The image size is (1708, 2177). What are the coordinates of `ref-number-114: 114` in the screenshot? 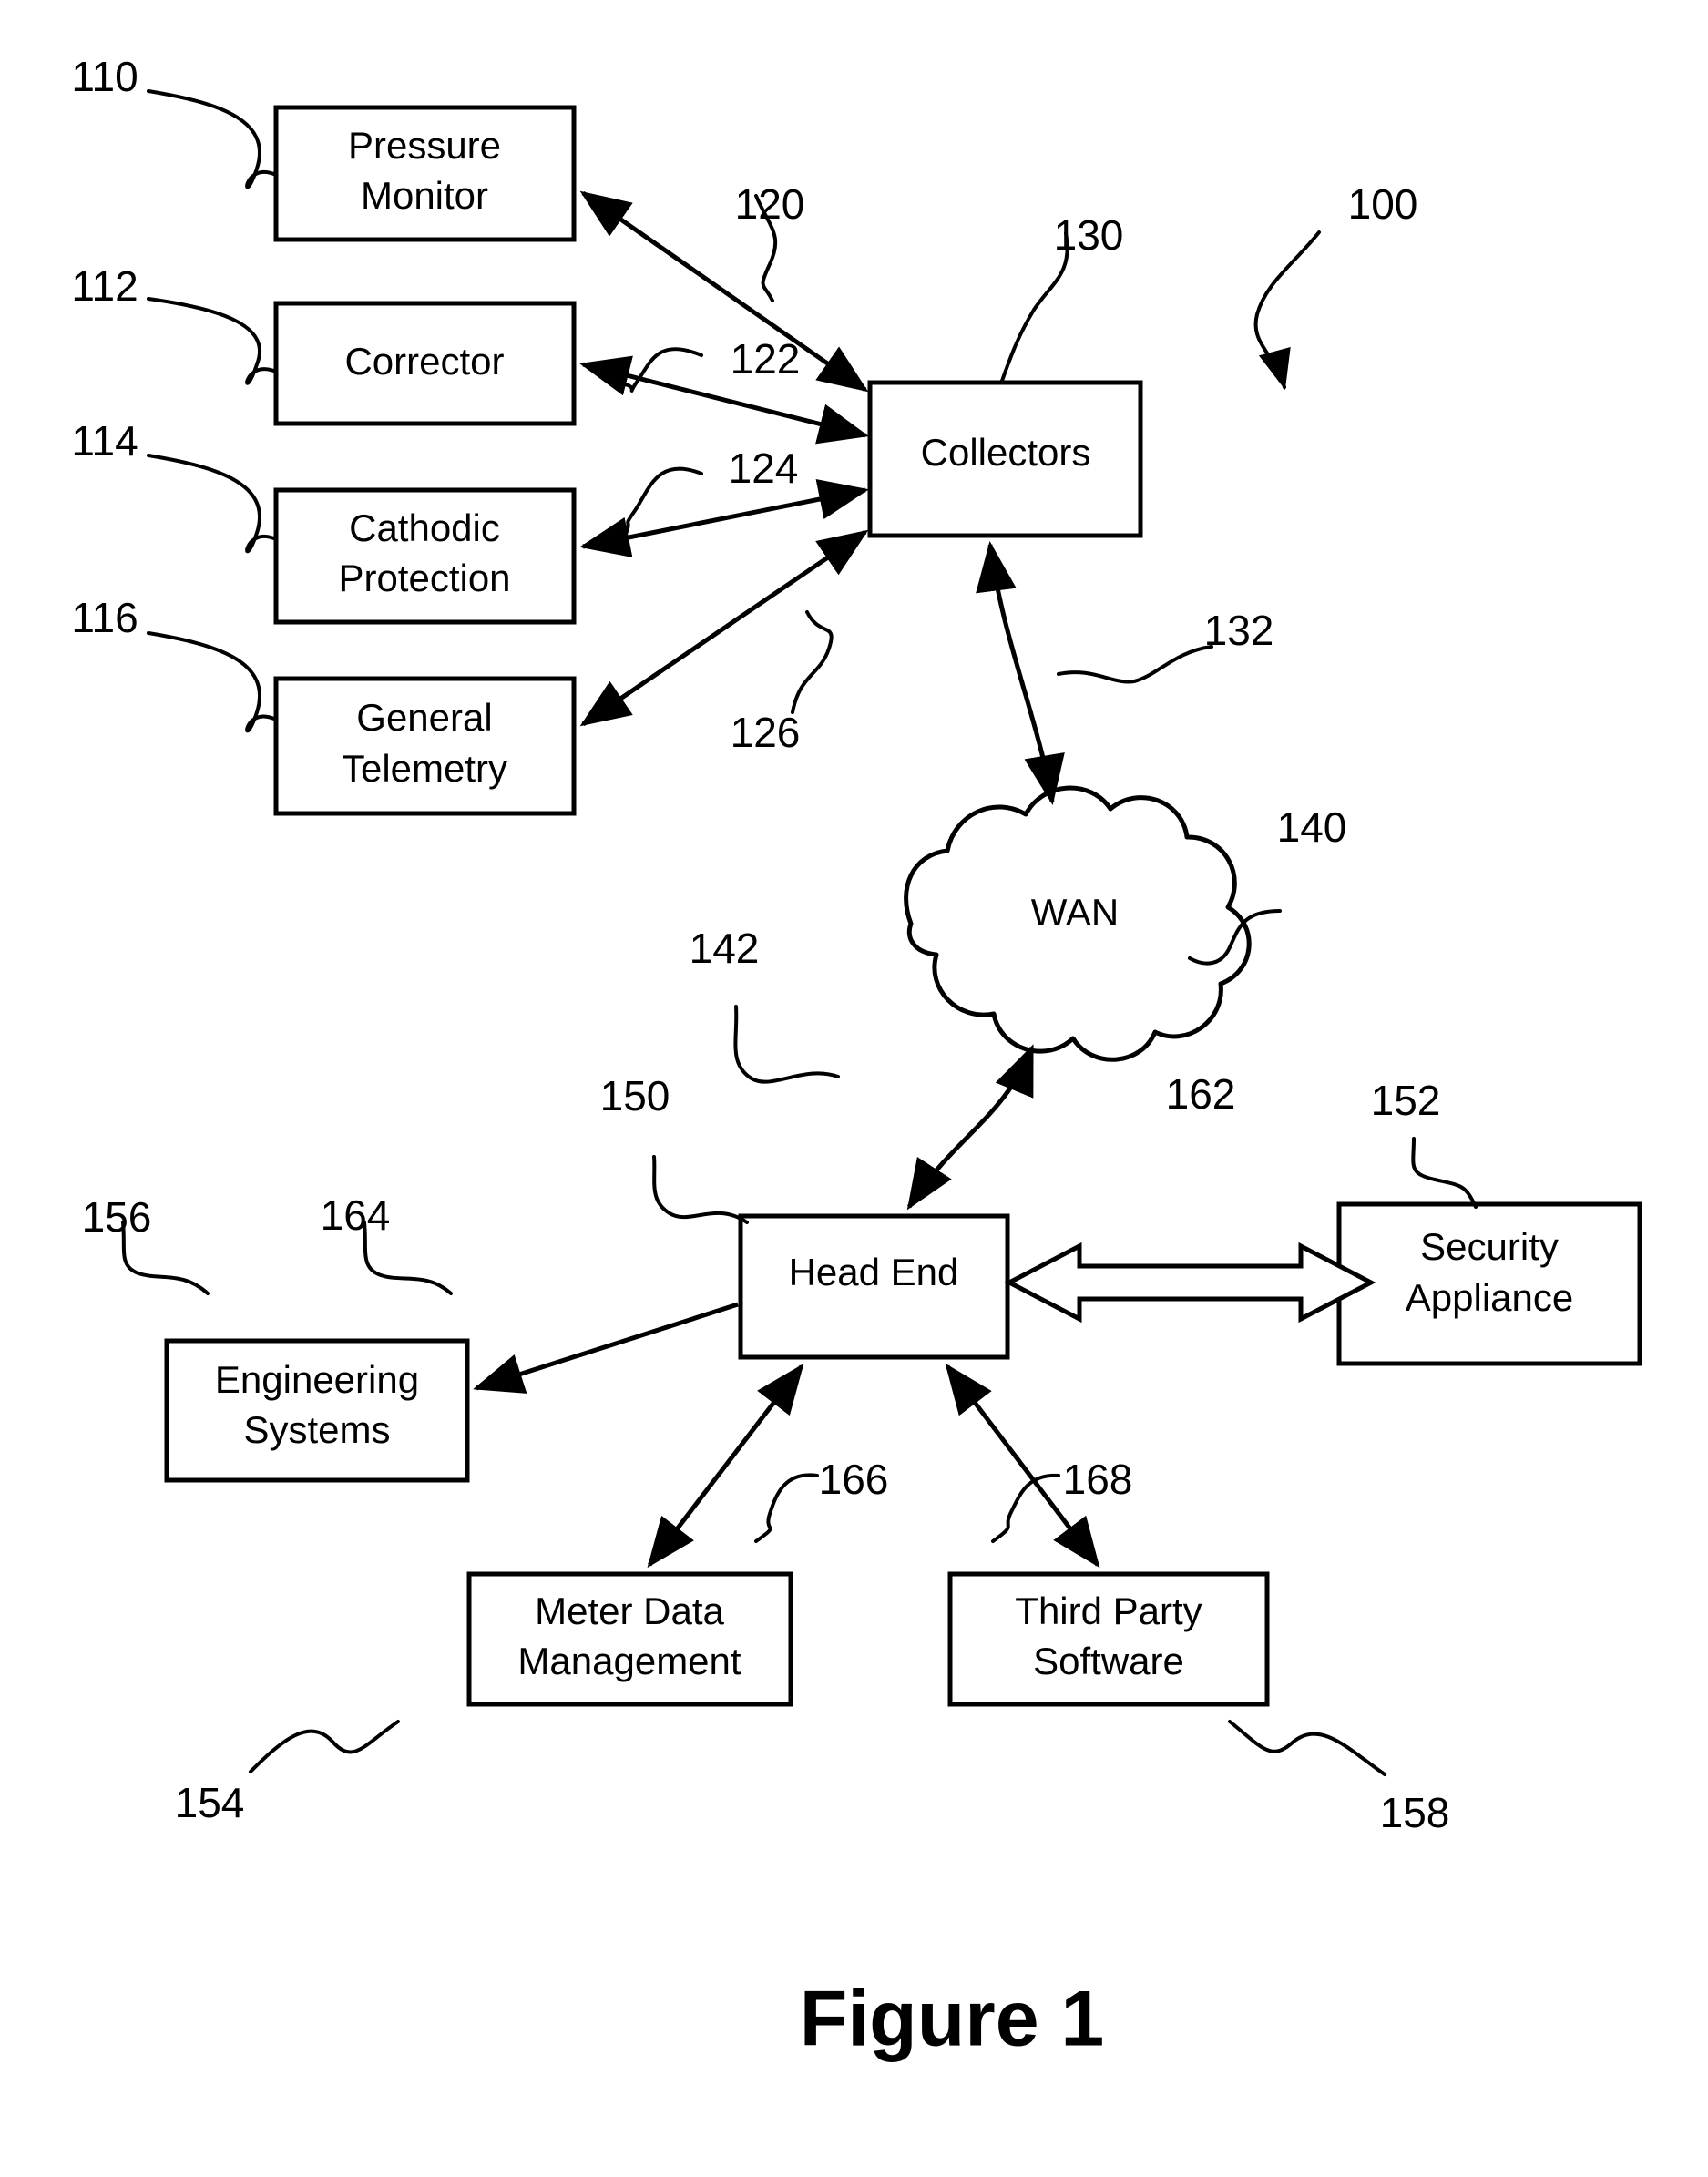 It's located at (105, 441).